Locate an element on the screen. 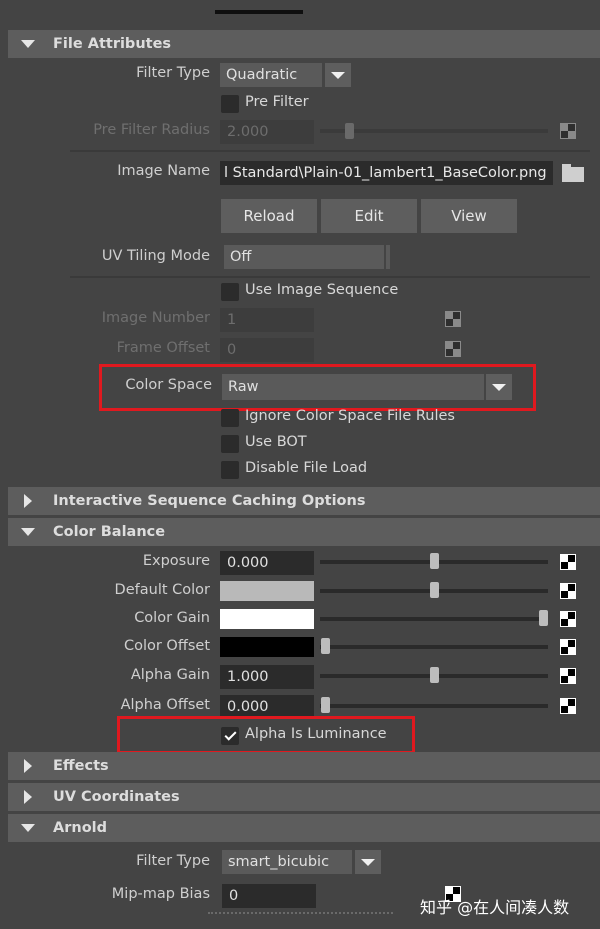 This screenshot has width=600, height=929. uv-tiling-mode-label: UV Tiling Mode is located at coordinates (155, 256).